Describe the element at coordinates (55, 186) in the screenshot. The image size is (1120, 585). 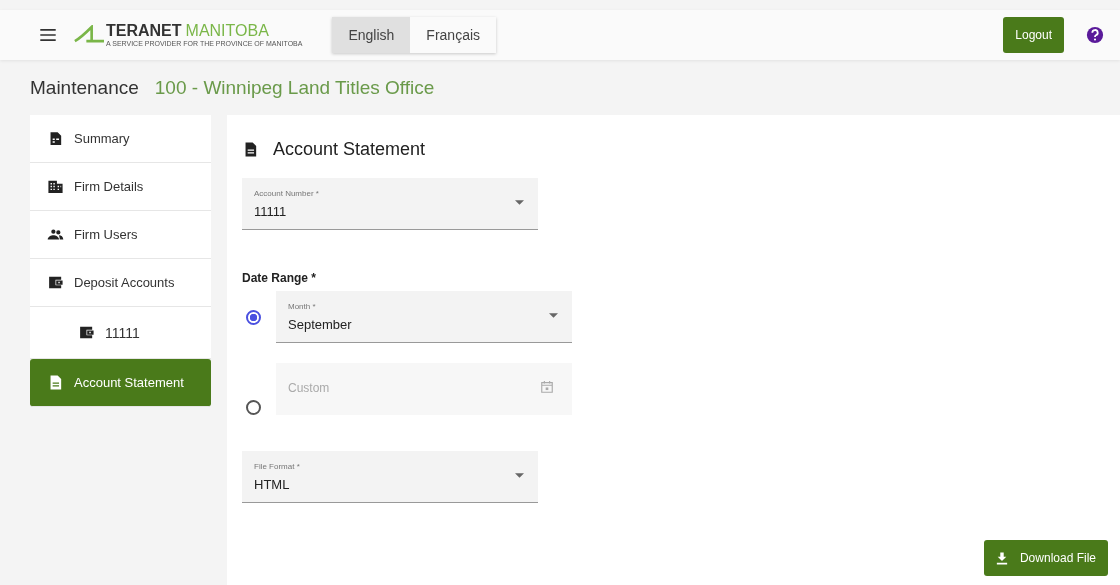
I see `building-icon` at that location.